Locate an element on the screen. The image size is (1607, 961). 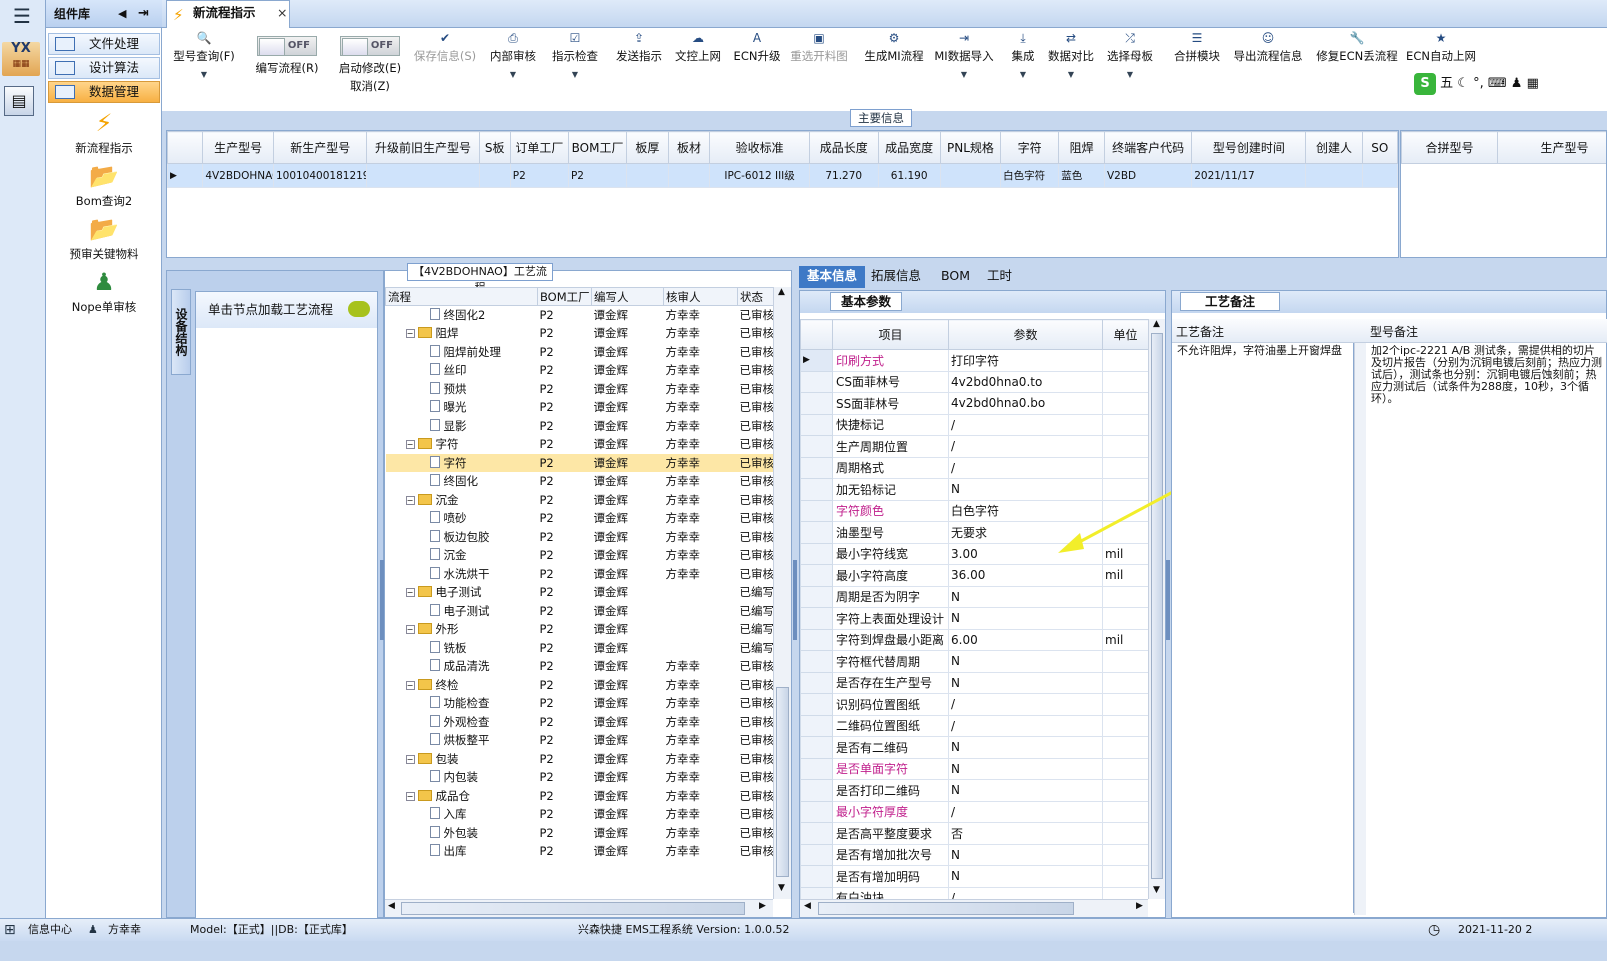
param-row: 最小字符厚度 / is located at coordinates (974, 811).